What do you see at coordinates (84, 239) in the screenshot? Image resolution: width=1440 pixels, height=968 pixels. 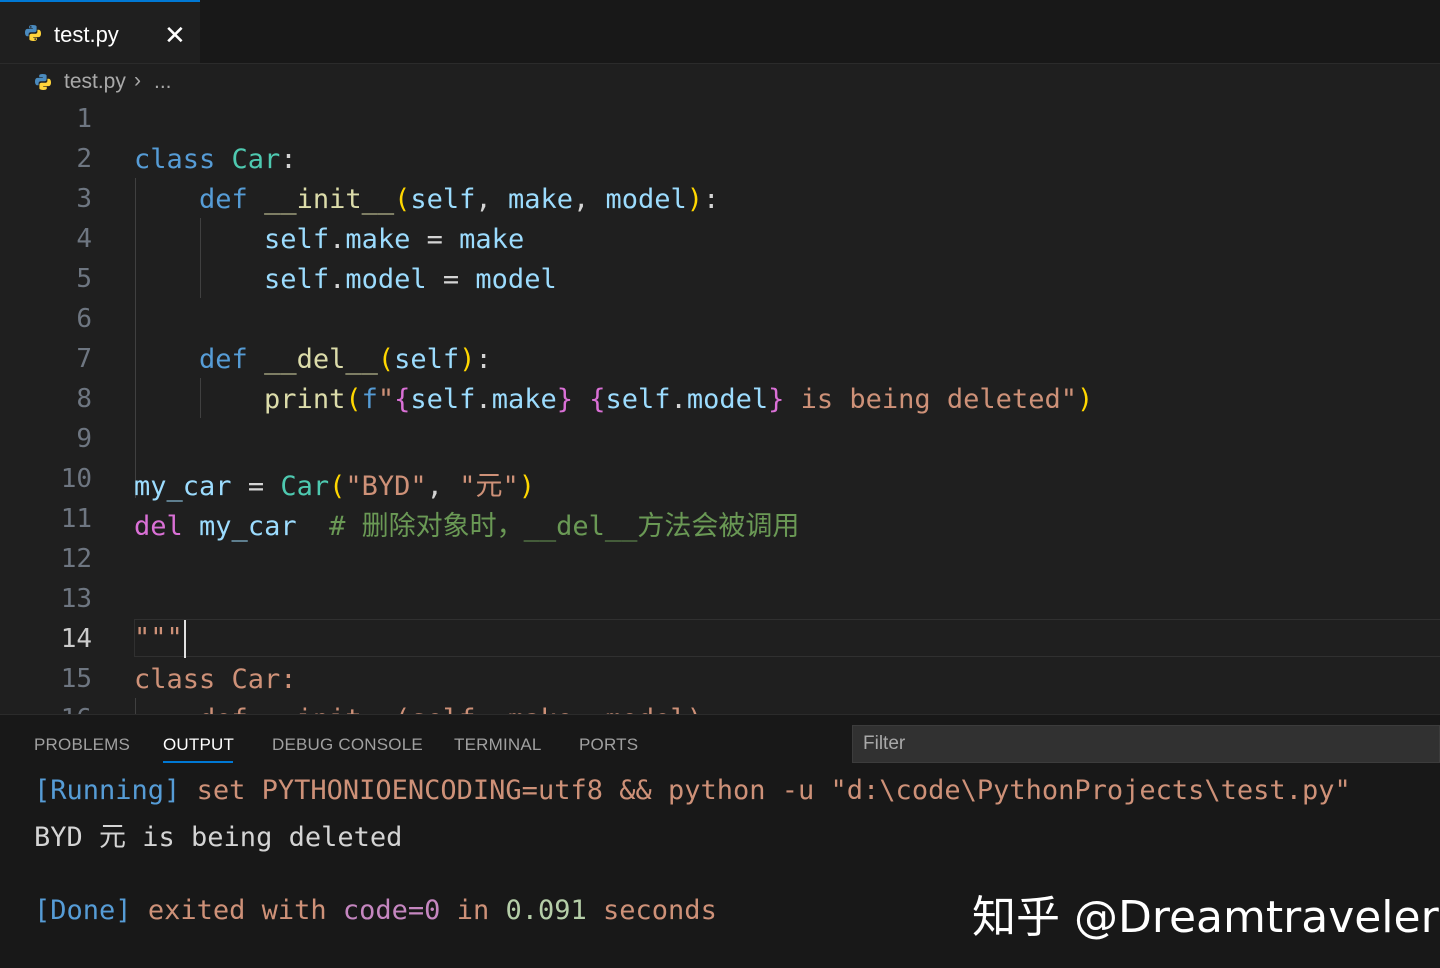 I see `line-number: 4` at bounding box center [84, 239].